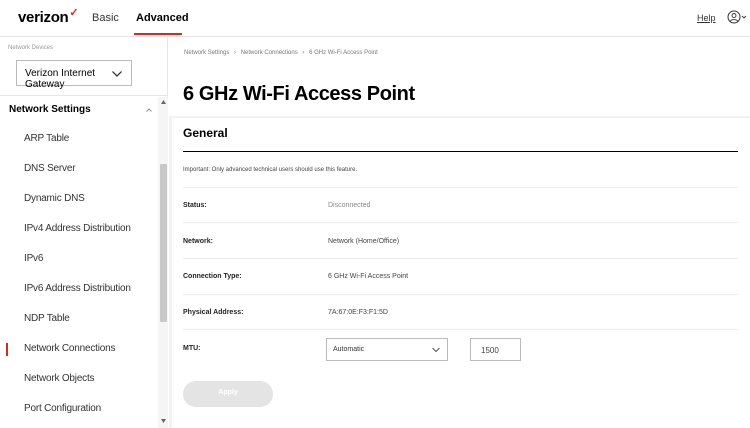 This screenshot has width=750, height=428. Describe the element at coordinates (163, 243) in the screenshot. I see `sidebar-scroll-thumb` at that location.